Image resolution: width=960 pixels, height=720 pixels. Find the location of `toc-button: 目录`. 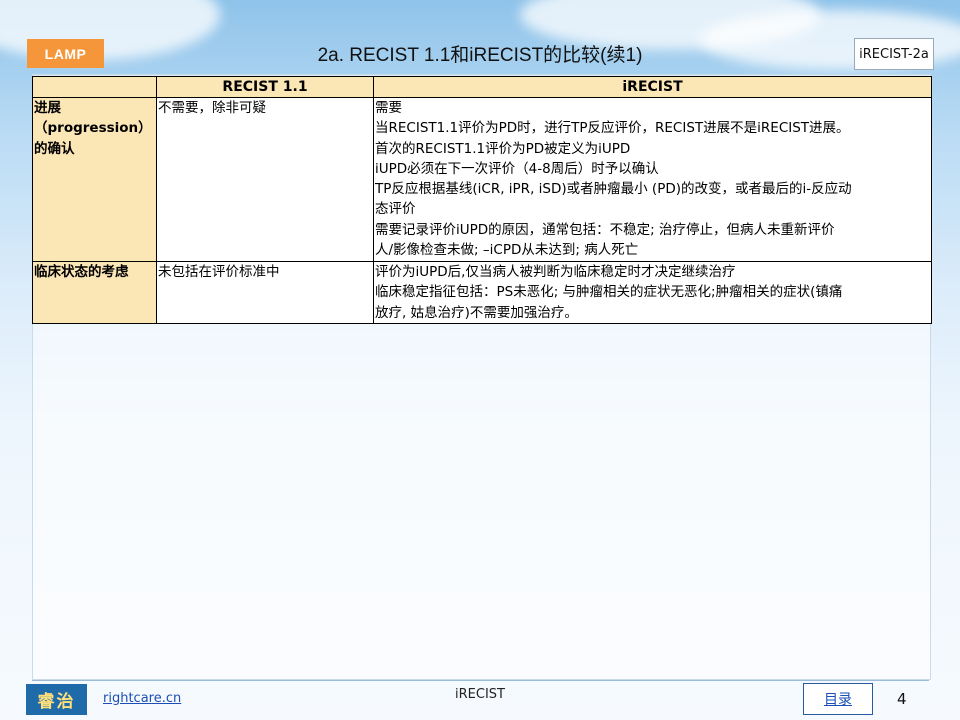

toc-button: 目录 is located at coordinates (838, 699).